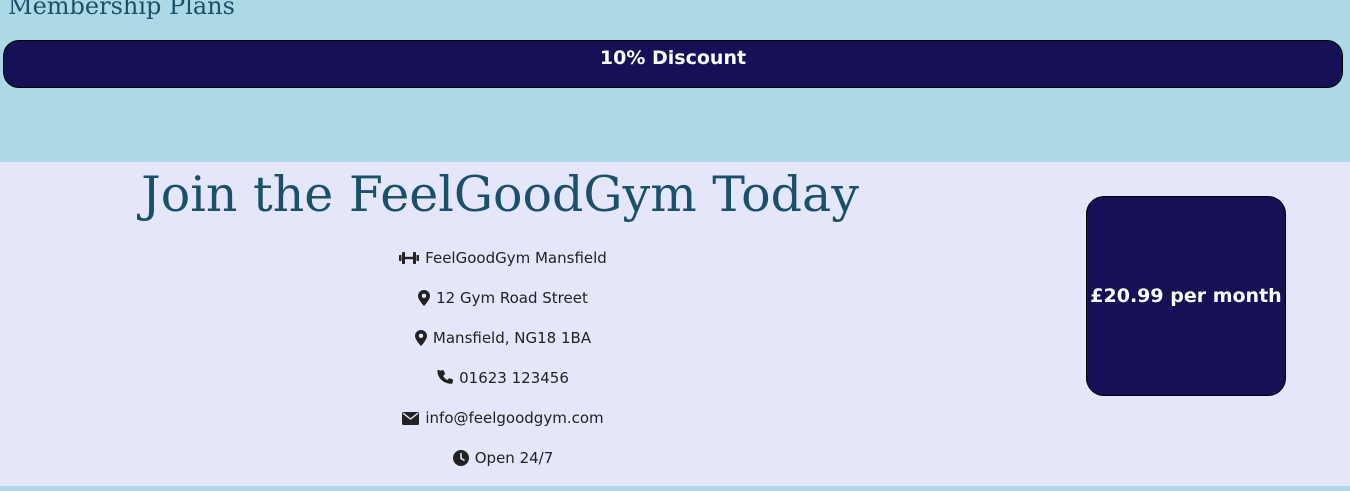 Image resolution: width=1350 pixels, height=491 pixels. Describe the element at coordinates (514, 378) in the screenshot. I see `contact-text: 01623 123456` at that location.